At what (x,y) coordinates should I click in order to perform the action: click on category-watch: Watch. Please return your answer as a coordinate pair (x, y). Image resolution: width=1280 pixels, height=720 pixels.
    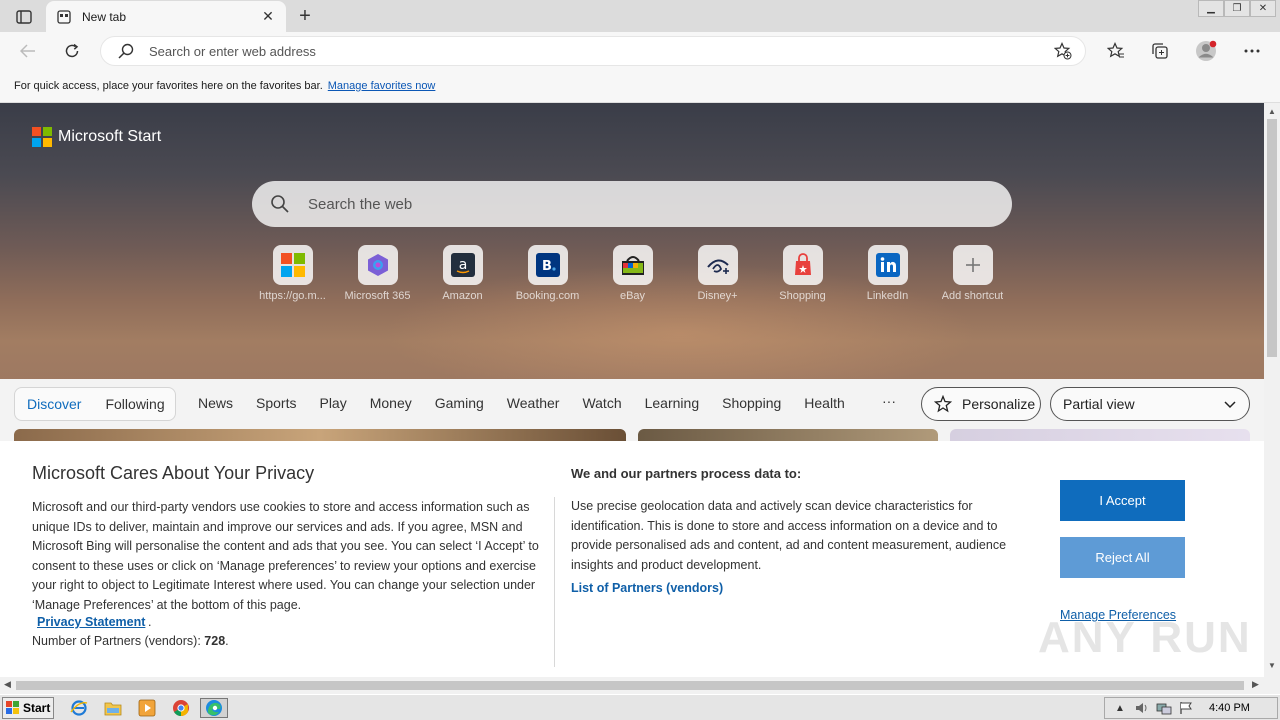
    Looking at the image, I should click on (601, 403).